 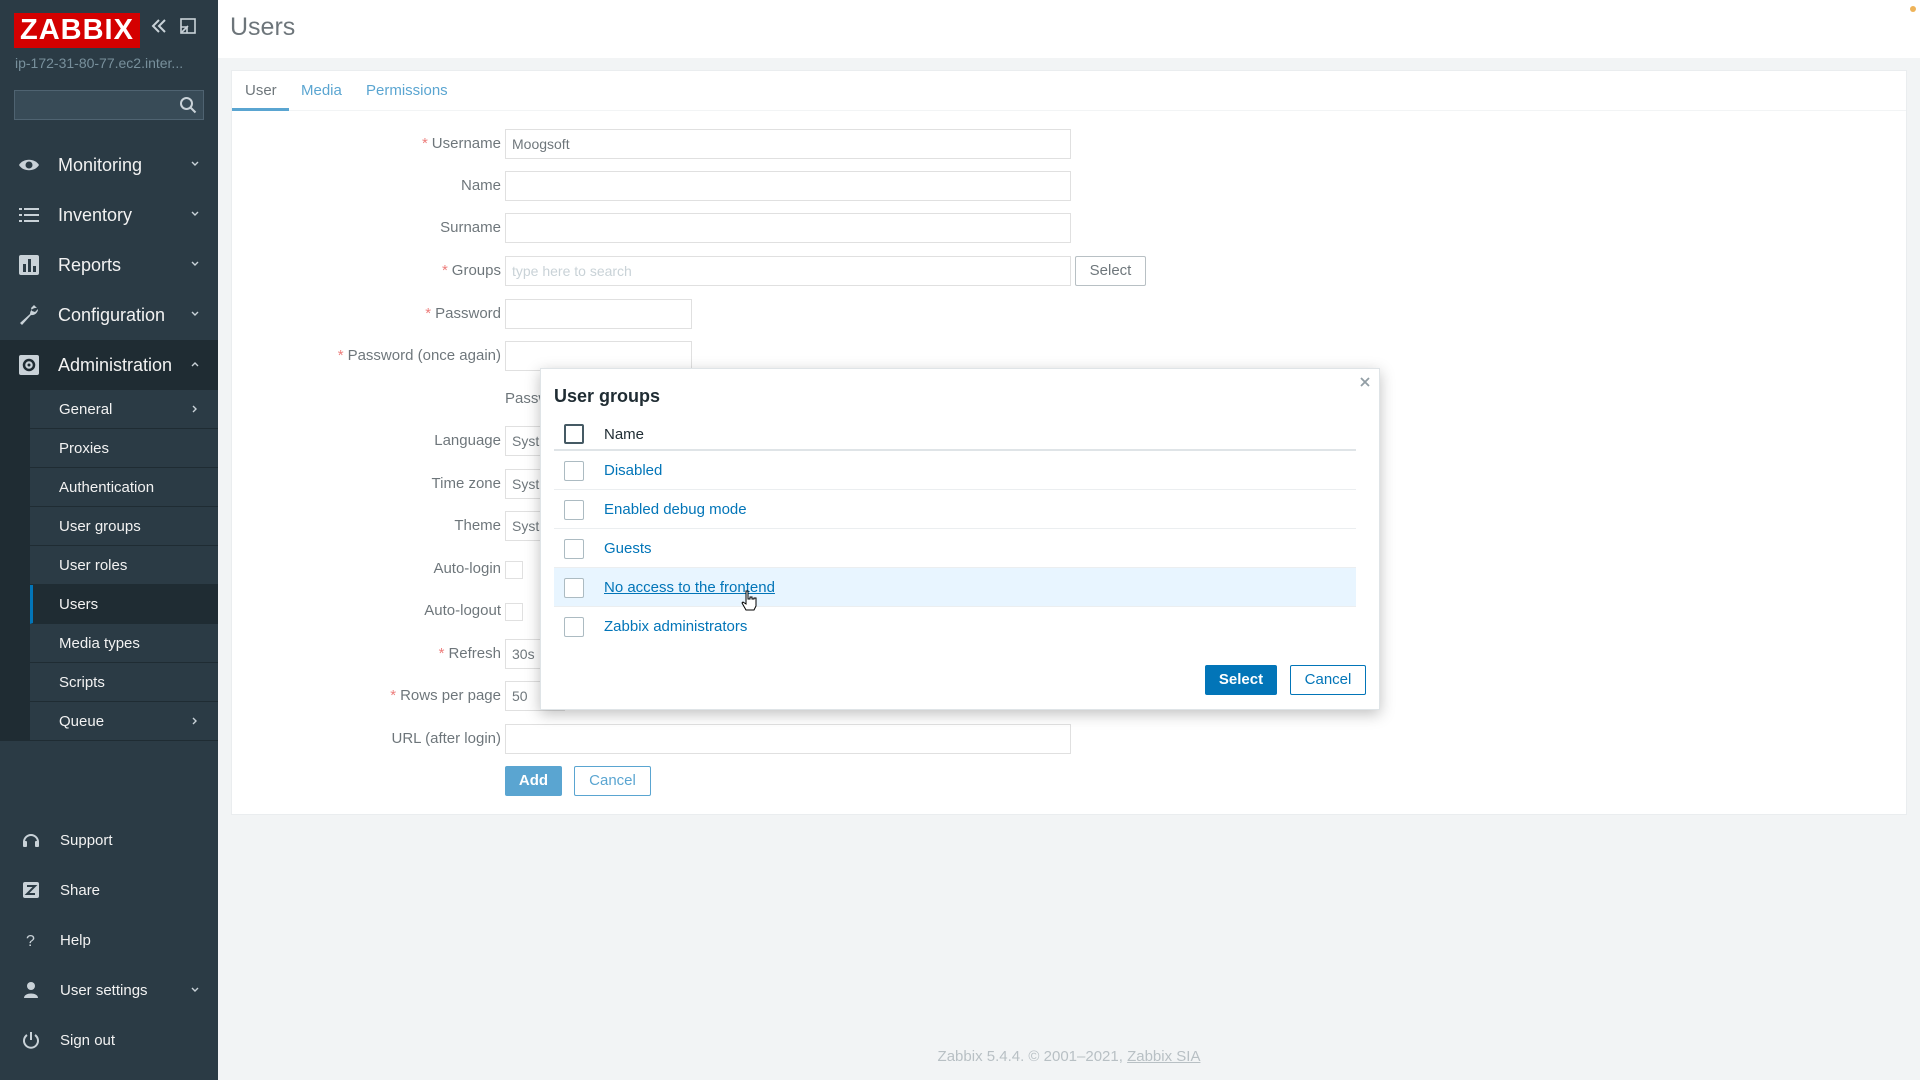 What do you see at coordinates (124, 682) in the screenshot?
I see `submenu-scripts: Scripts` at bounding box center [124, 682].